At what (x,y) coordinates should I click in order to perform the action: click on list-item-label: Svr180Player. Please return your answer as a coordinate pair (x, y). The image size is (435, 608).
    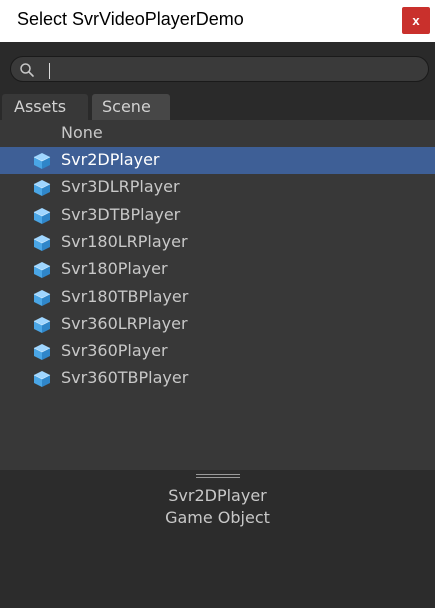
    Looking at the image, I should click on (114, 268).